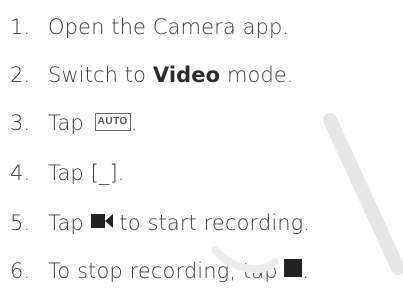 This screenshot has height=304, width=403. I want to click on step-5: 5. Tap to start recording., so click(160, 223).